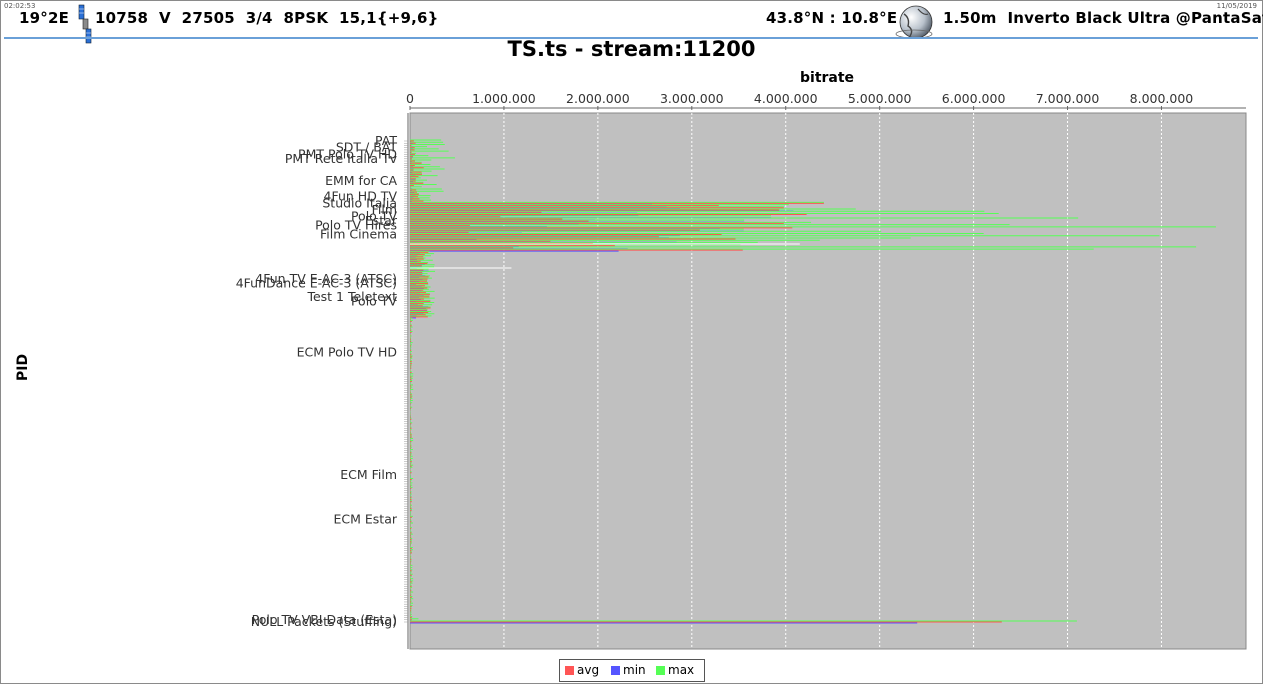 Image resolution: width=1263 pixels, height=684 pixels. I want to click on legend-label-avg: avg, so click(588, 670).